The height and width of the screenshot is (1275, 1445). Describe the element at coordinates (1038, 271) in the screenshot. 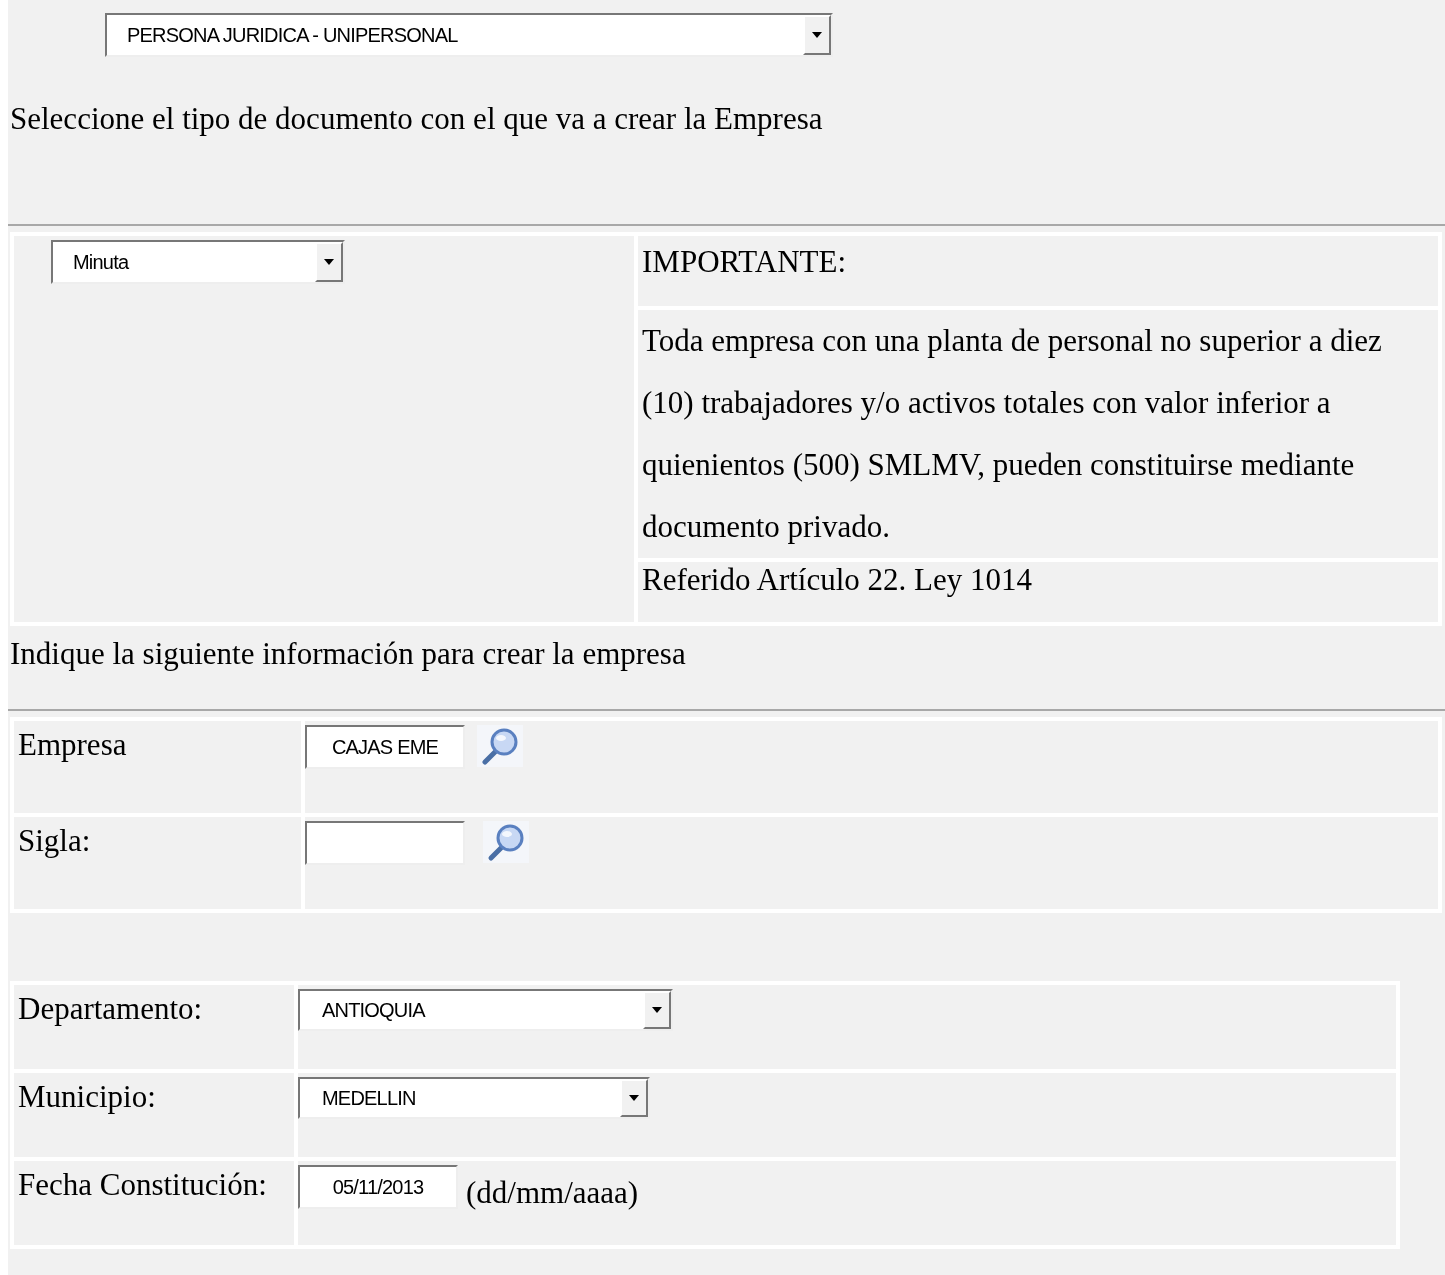

I see `notice-title: IMPORTANTE:` at that location.